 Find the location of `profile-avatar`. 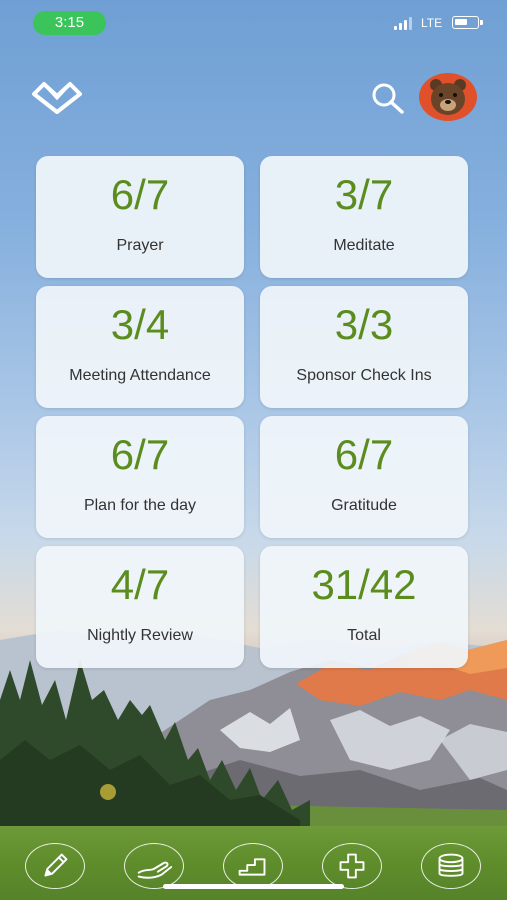

profile-avatar is located at coordinates (448, 97).